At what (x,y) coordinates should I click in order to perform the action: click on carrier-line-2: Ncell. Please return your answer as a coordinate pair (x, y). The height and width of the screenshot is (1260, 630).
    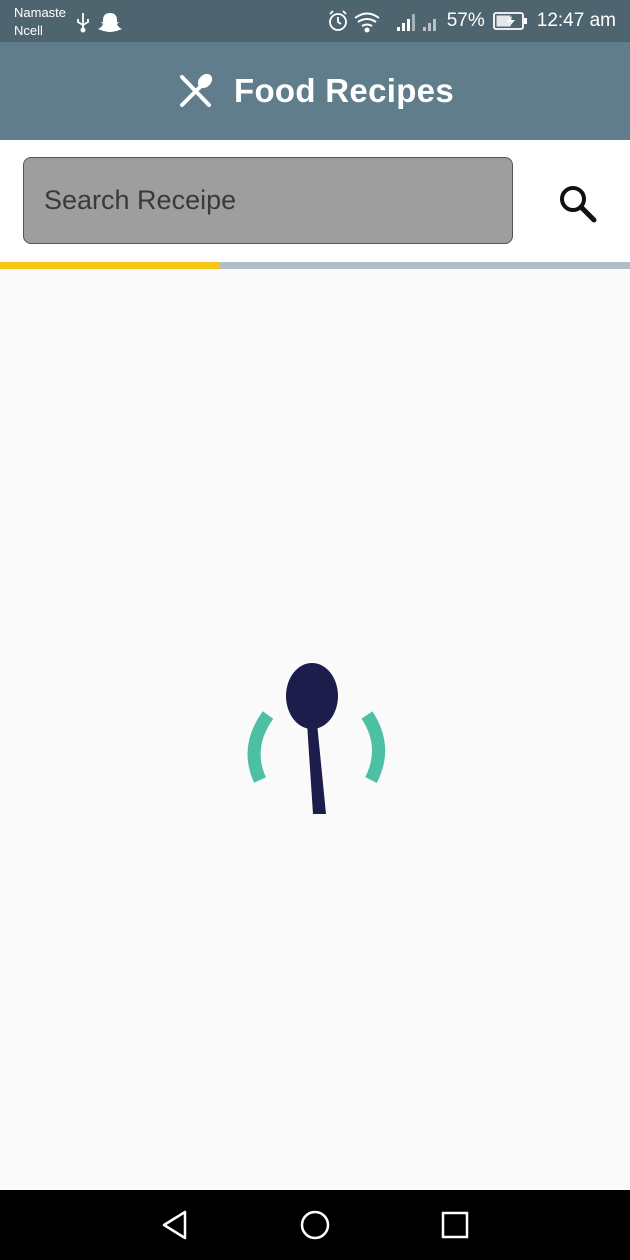
    Looking at the image, I should click on (28, 30).